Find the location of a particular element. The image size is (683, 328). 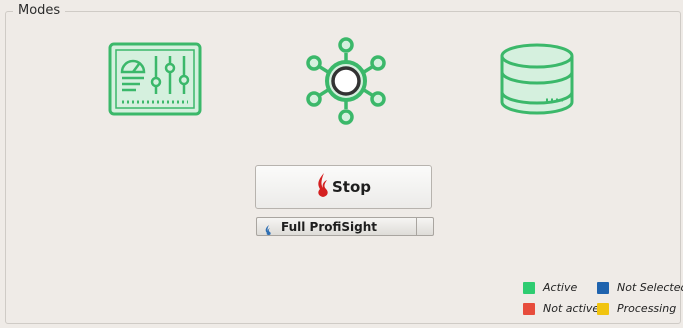

mode-select: Full ProfiSight is located at coordinates (345, 226).